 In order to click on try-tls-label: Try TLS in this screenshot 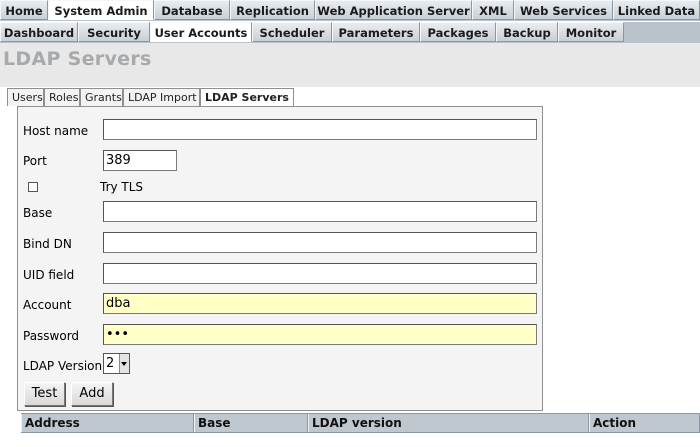, I will do `click(122, 187)`.